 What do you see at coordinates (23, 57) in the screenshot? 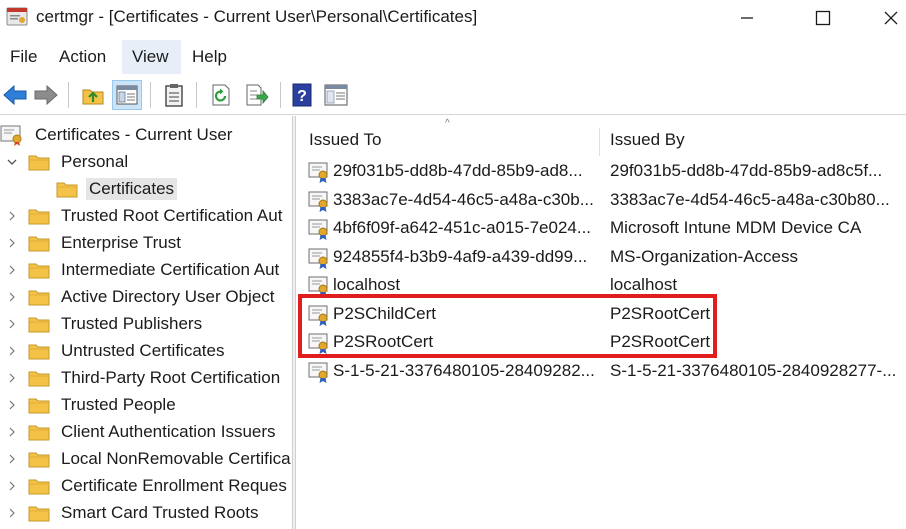
I see `menu-file: File` at bounding box center [23, 57].